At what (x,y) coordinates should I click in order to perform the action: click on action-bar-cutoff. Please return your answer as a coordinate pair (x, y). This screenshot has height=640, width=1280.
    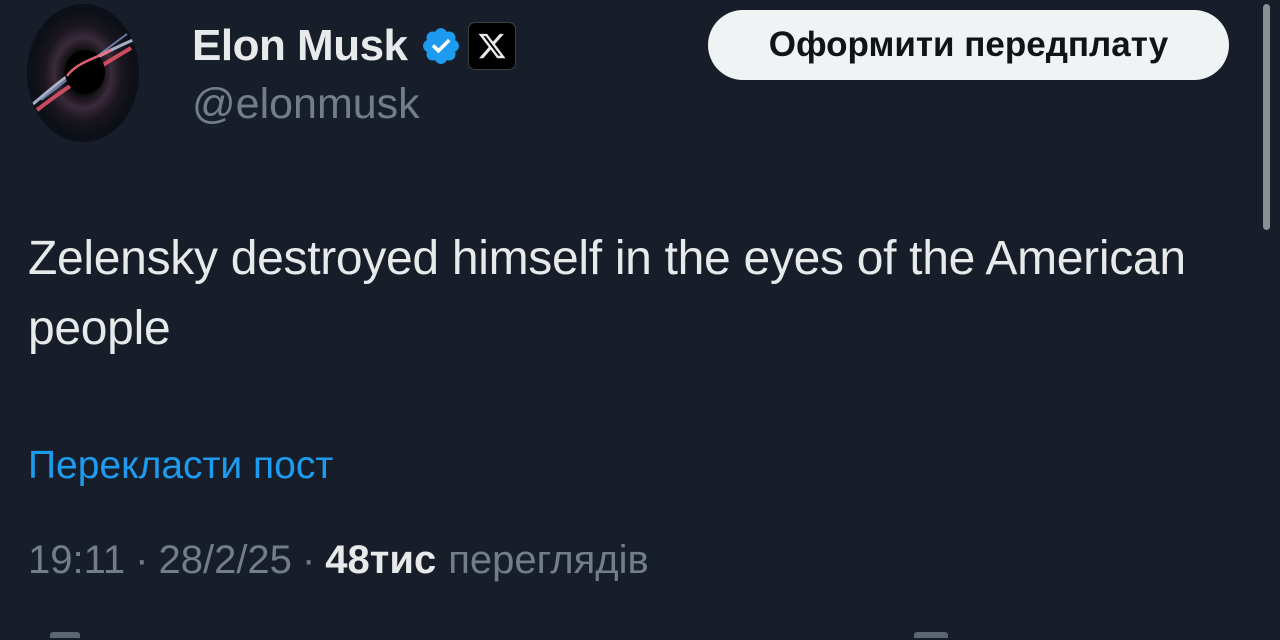
    Looking at the image, I should click on (640, 635).